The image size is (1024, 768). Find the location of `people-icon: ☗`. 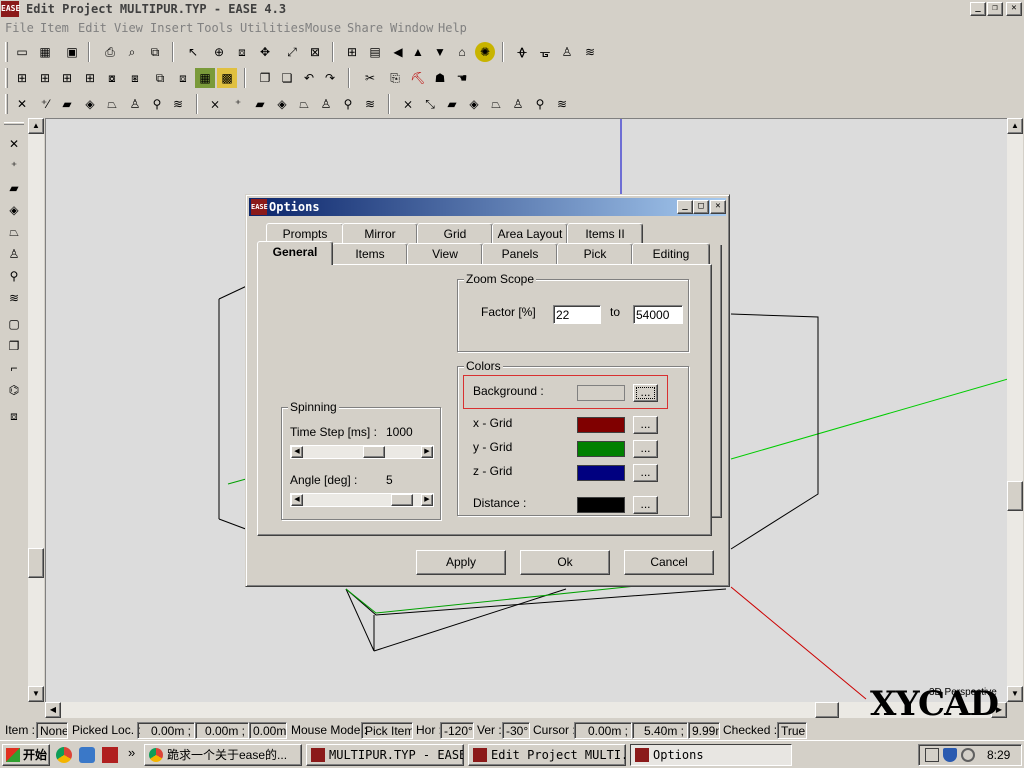

people-icon: ☗ is located at coordinates (440, 78).